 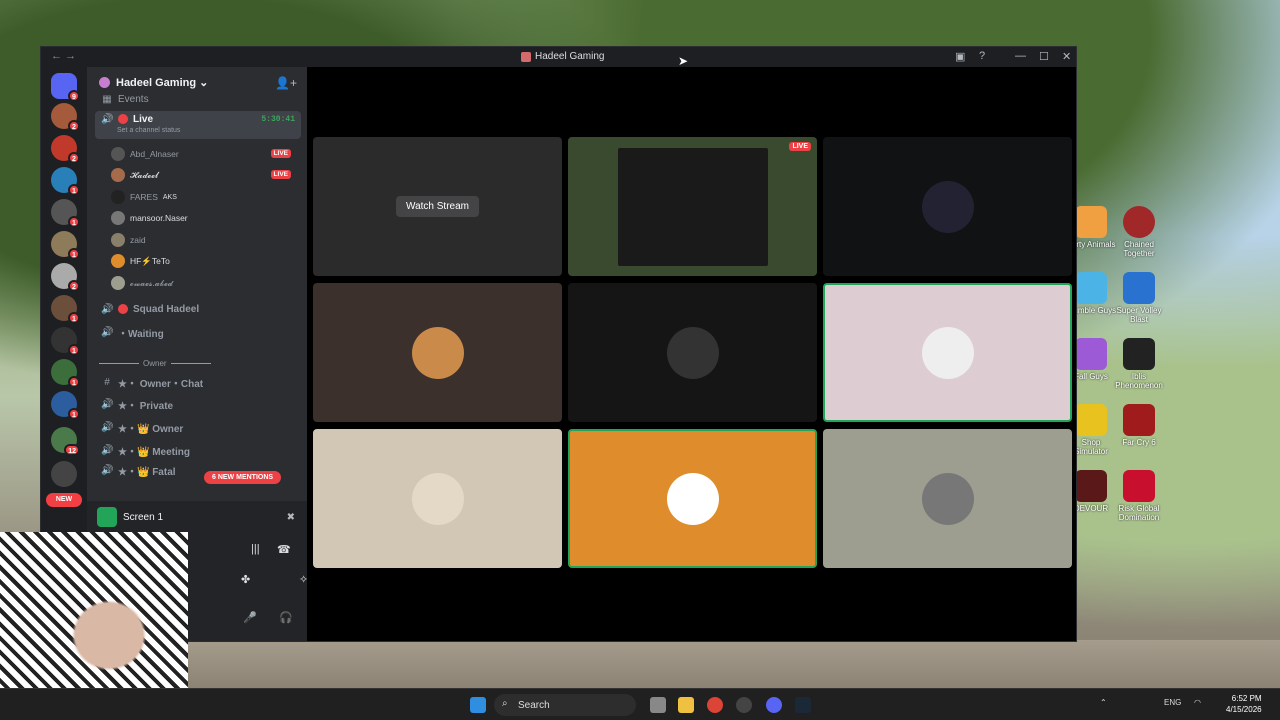 What do you see at coordinates (1139, 496) in the screenshot?
I see `desktop-icon-risk: Risk Global Domination` at bounding box center [1139, 496].